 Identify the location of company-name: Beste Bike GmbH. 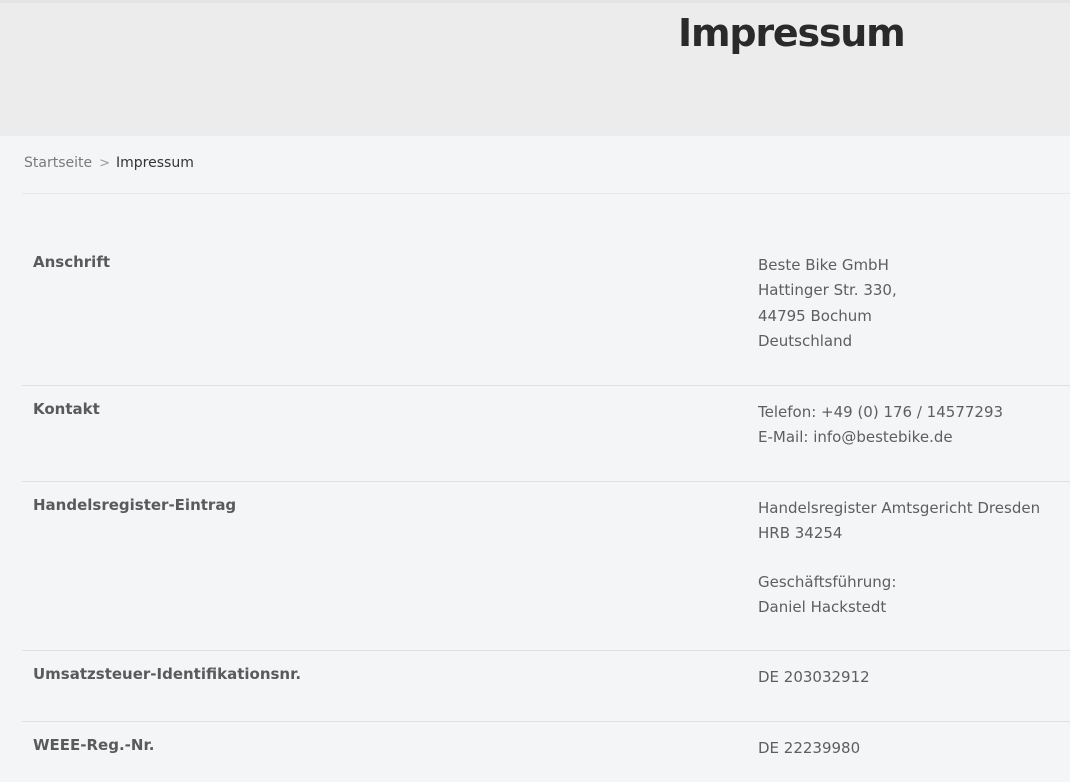
(823, 265).